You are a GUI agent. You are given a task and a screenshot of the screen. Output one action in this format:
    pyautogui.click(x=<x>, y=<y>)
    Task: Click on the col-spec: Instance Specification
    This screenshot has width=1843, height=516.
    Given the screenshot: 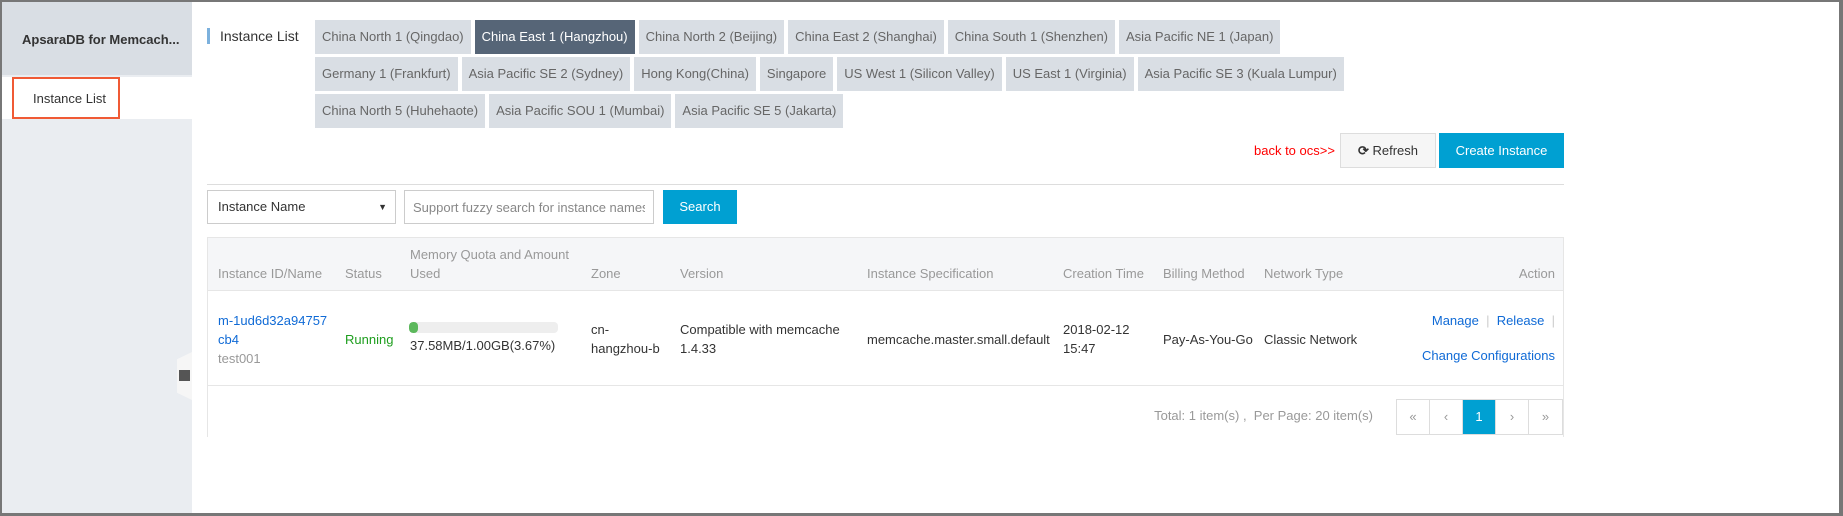 What is the action you would take?
    pyautogui.click(x=930, y=273)
    